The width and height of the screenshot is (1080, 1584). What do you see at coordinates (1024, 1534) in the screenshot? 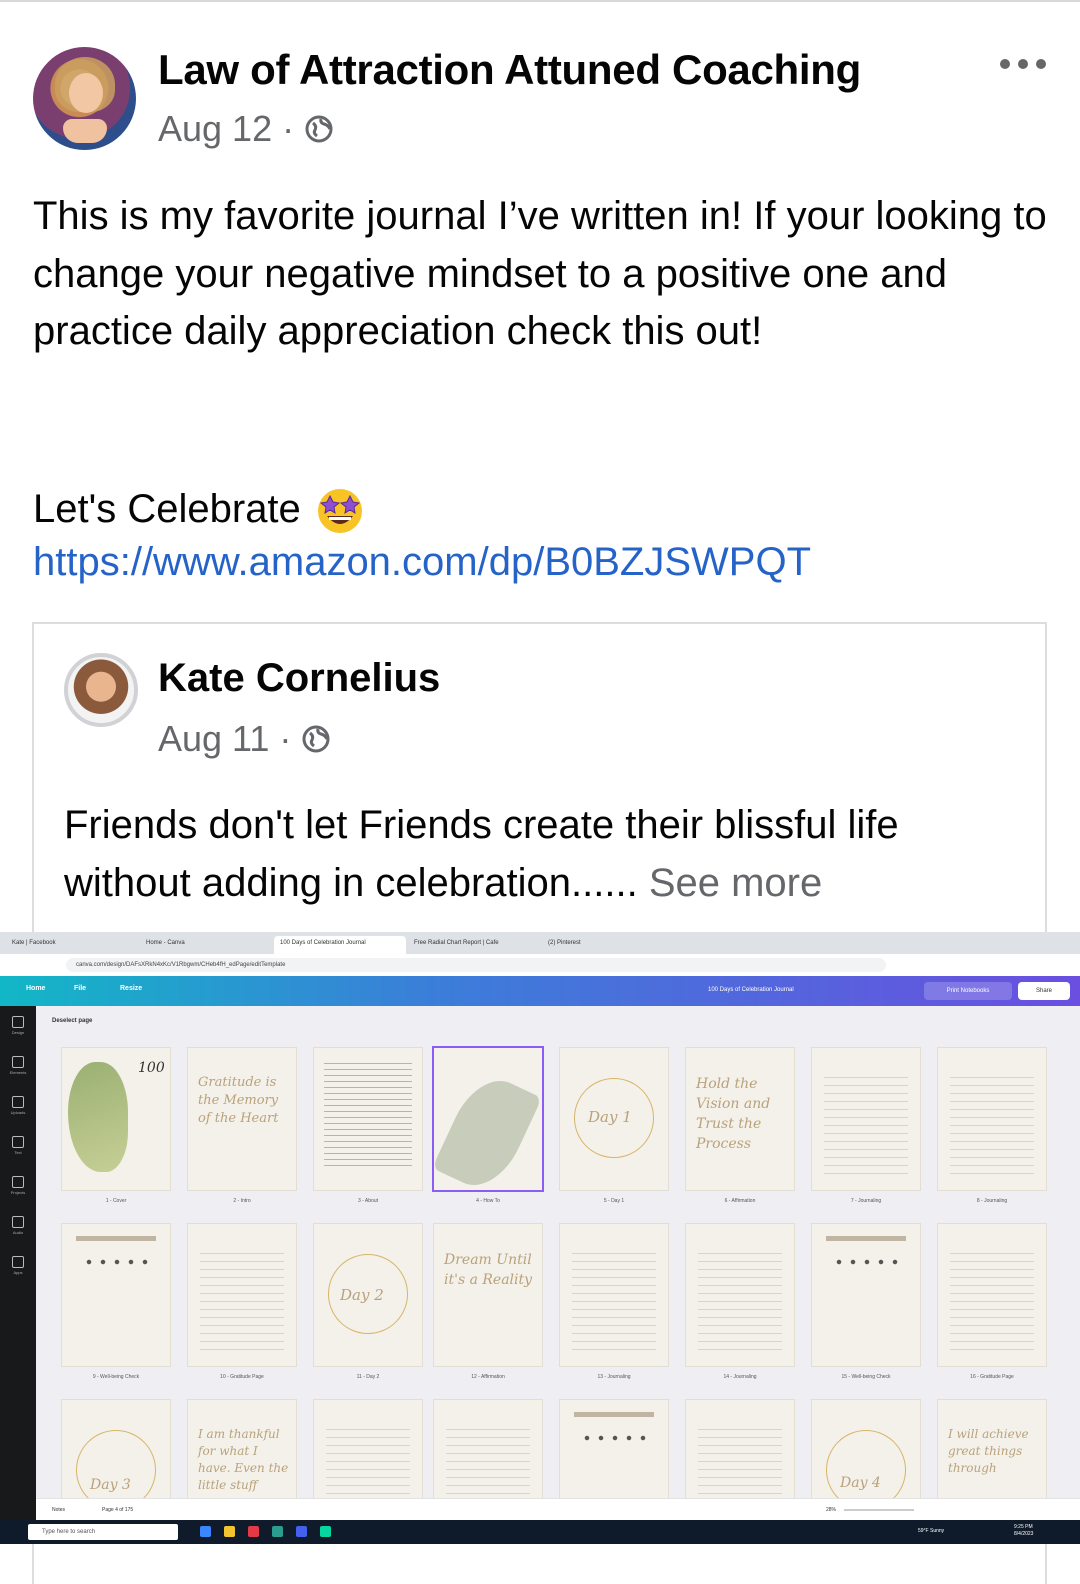
I see `clock-date: 8/4/2023` at bounding box center [1024, 1534].